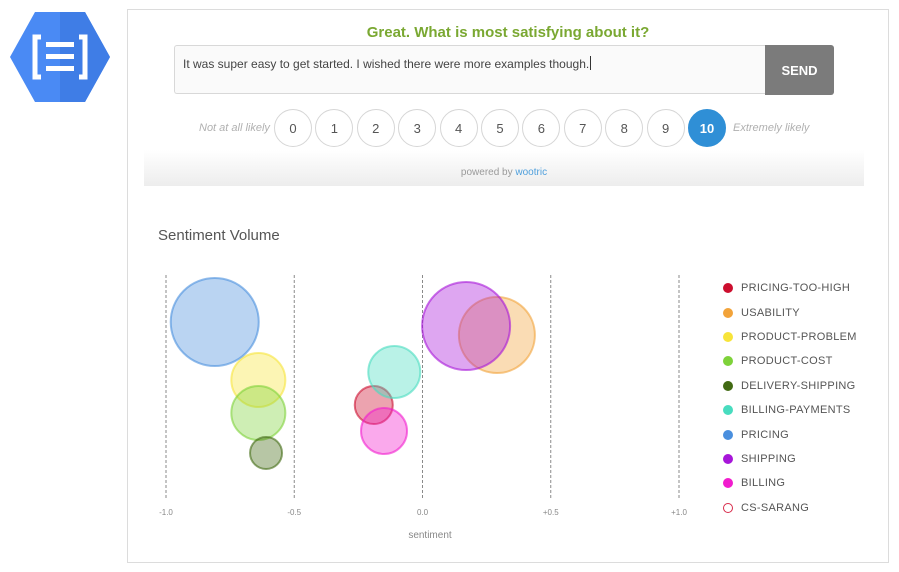 Image resolution: width=899 pixels, height=572 pixels. I want to click on legend-label: BILLING-PAYMENTS, so click(796, 410).